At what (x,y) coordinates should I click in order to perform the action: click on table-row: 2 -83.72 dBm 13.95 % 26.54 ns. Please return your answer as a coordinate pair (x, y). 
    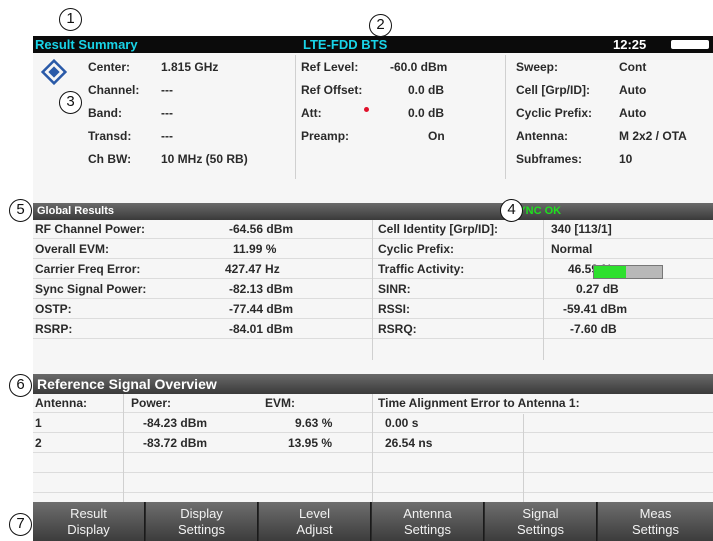
    Looking at the image, I should click on (373, 443).